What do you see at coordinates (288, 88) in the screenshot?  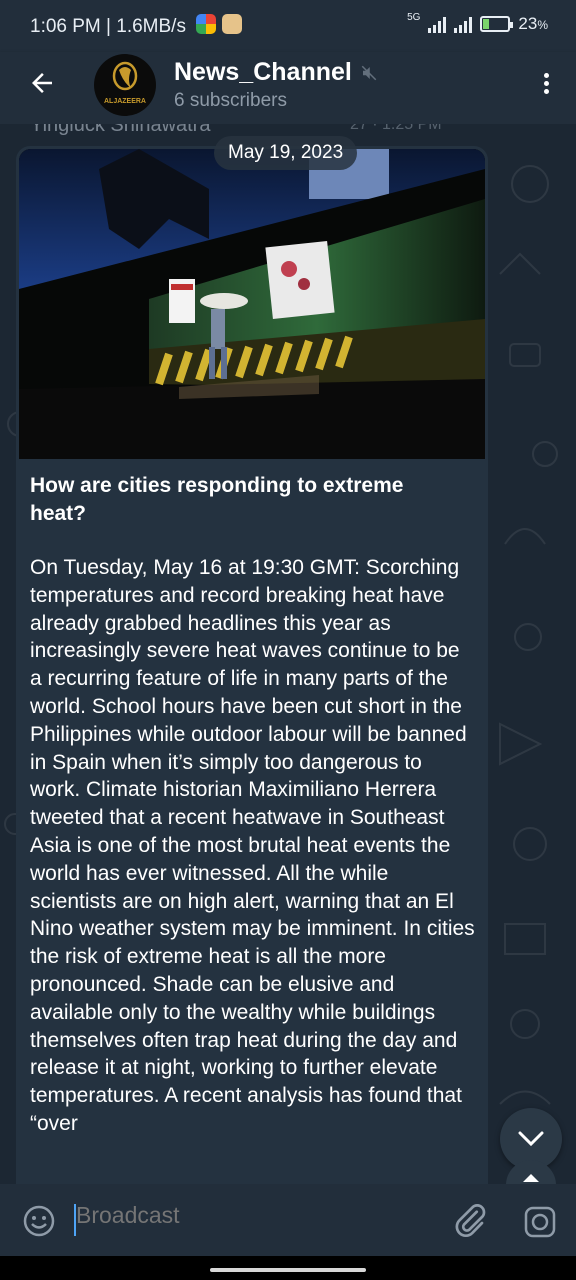 I see `chat-header: ALJAZEERA News_Channel 6 subscribers` at bounding box center [288, 88].